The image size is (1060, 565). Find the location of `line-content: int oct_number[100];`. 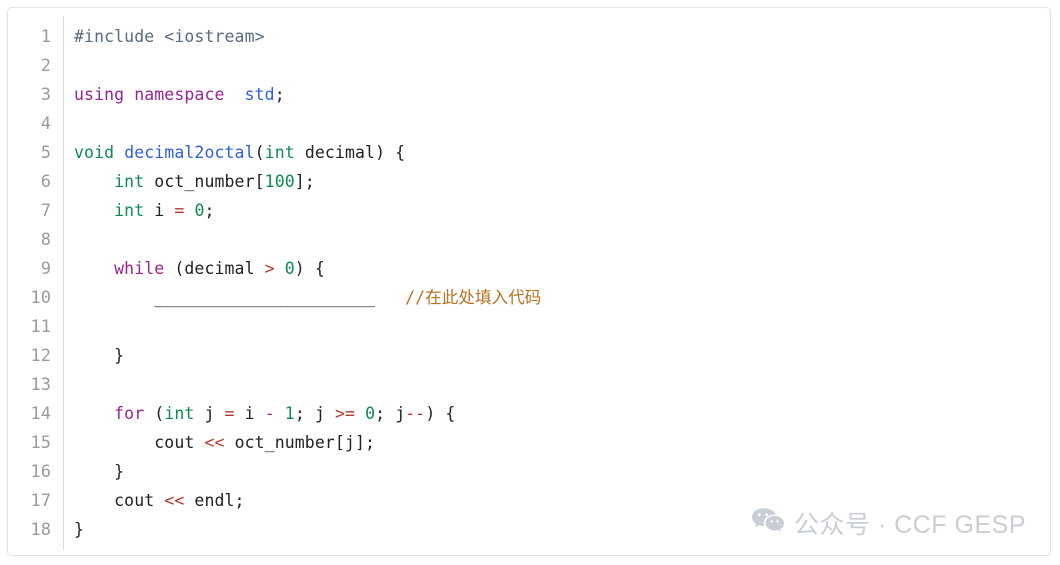

line-content: int oct_number[100]; is located at coordinates (550, 181).